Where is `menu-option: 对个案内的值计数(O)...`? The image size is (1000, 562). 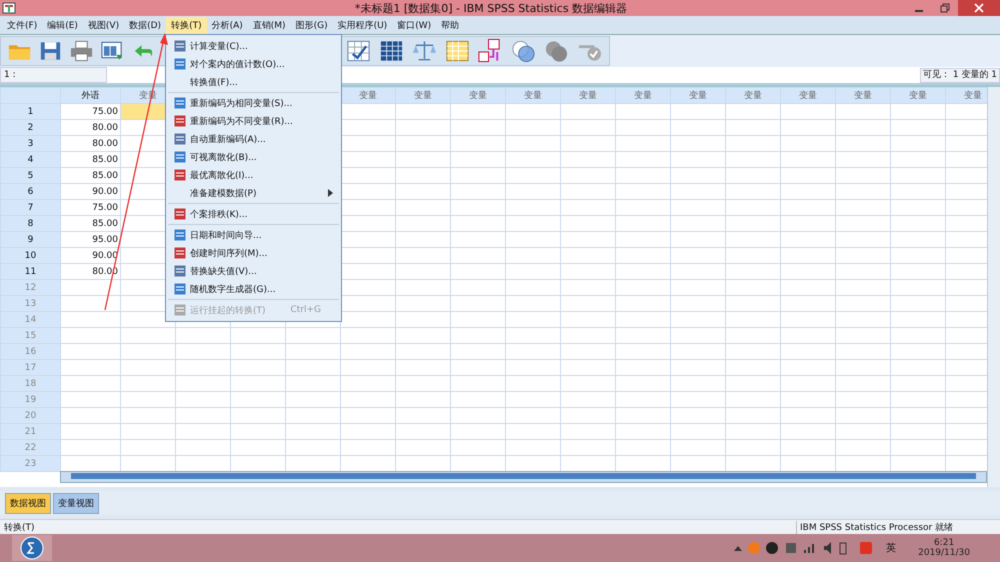
menu-option: 对个案内的值计数(O)... is located at coordinates (253, 64).